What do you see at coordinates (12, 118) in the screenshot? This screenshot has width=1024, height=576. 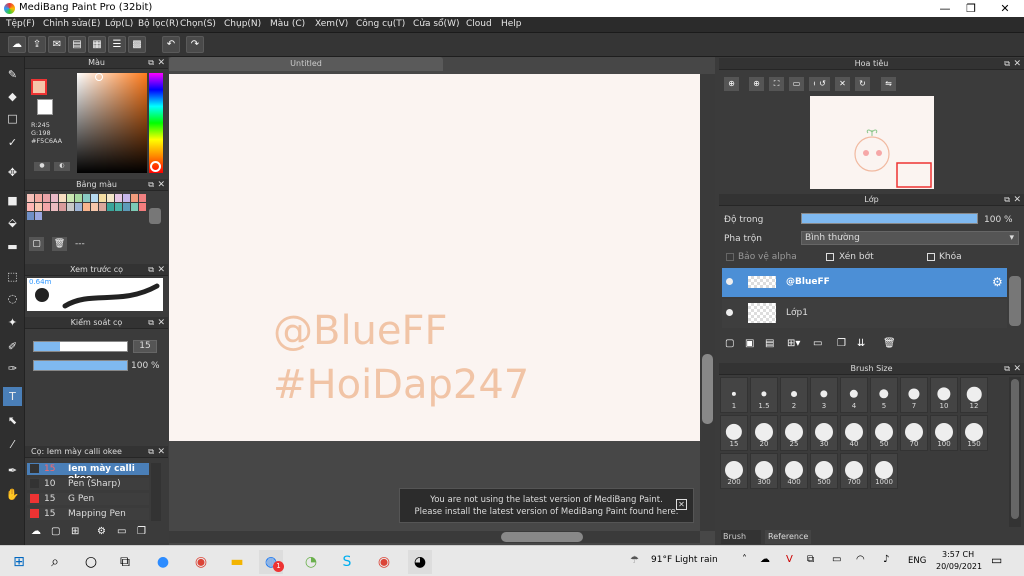 I see `shape-tool-icon: □` at bounding box center [12, 118].